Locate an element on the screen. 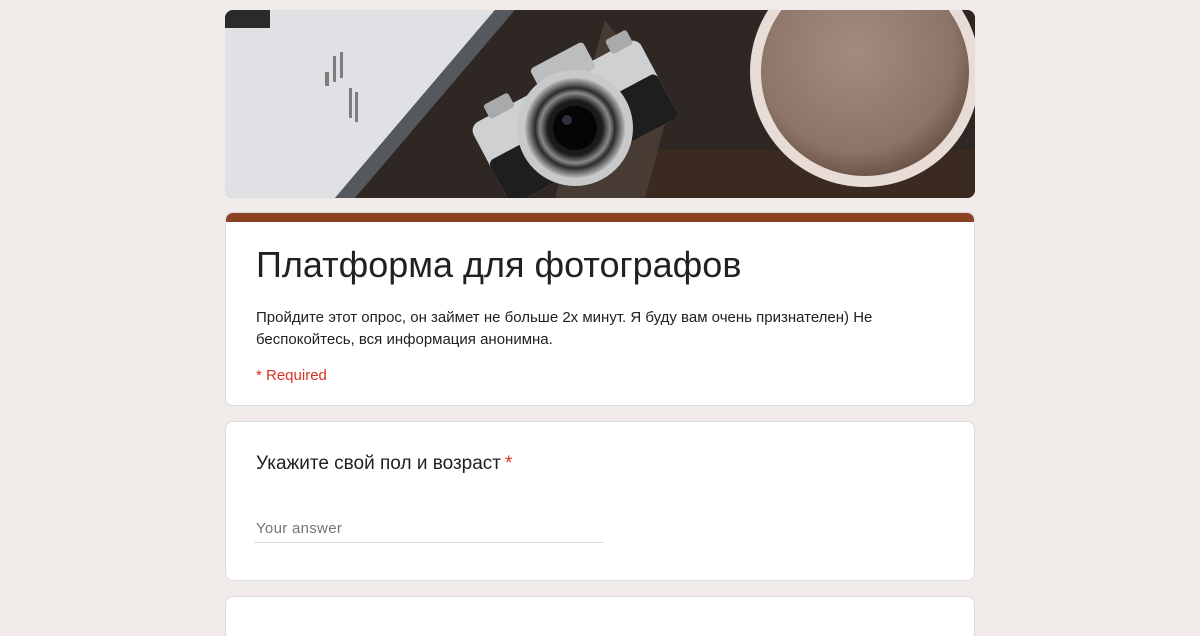 This screenshot has height=636, width=1200. question-label: Укажите свой пол и возраст is located at coordinates (378, 463).